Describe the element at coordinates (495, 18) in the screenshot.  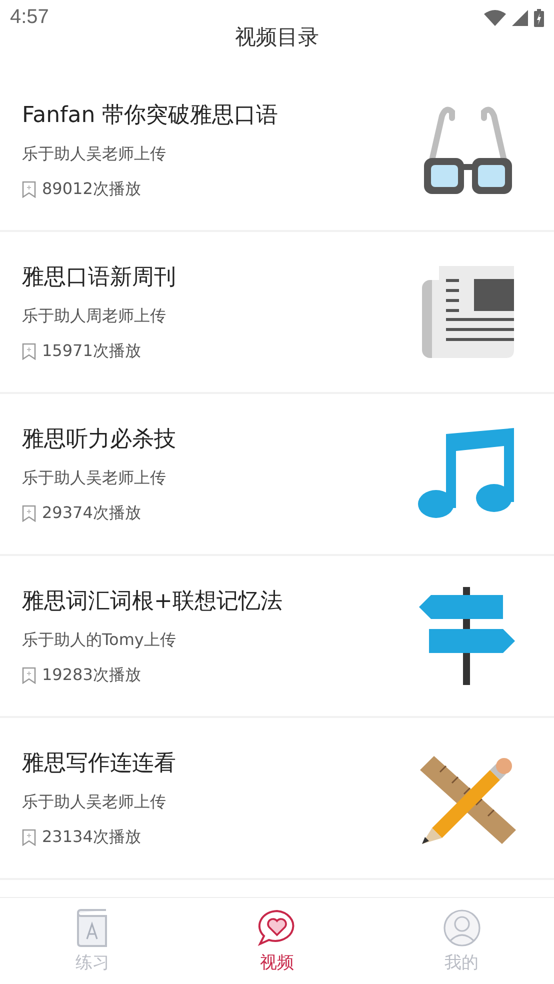
I see `wifi-icon` at that location.